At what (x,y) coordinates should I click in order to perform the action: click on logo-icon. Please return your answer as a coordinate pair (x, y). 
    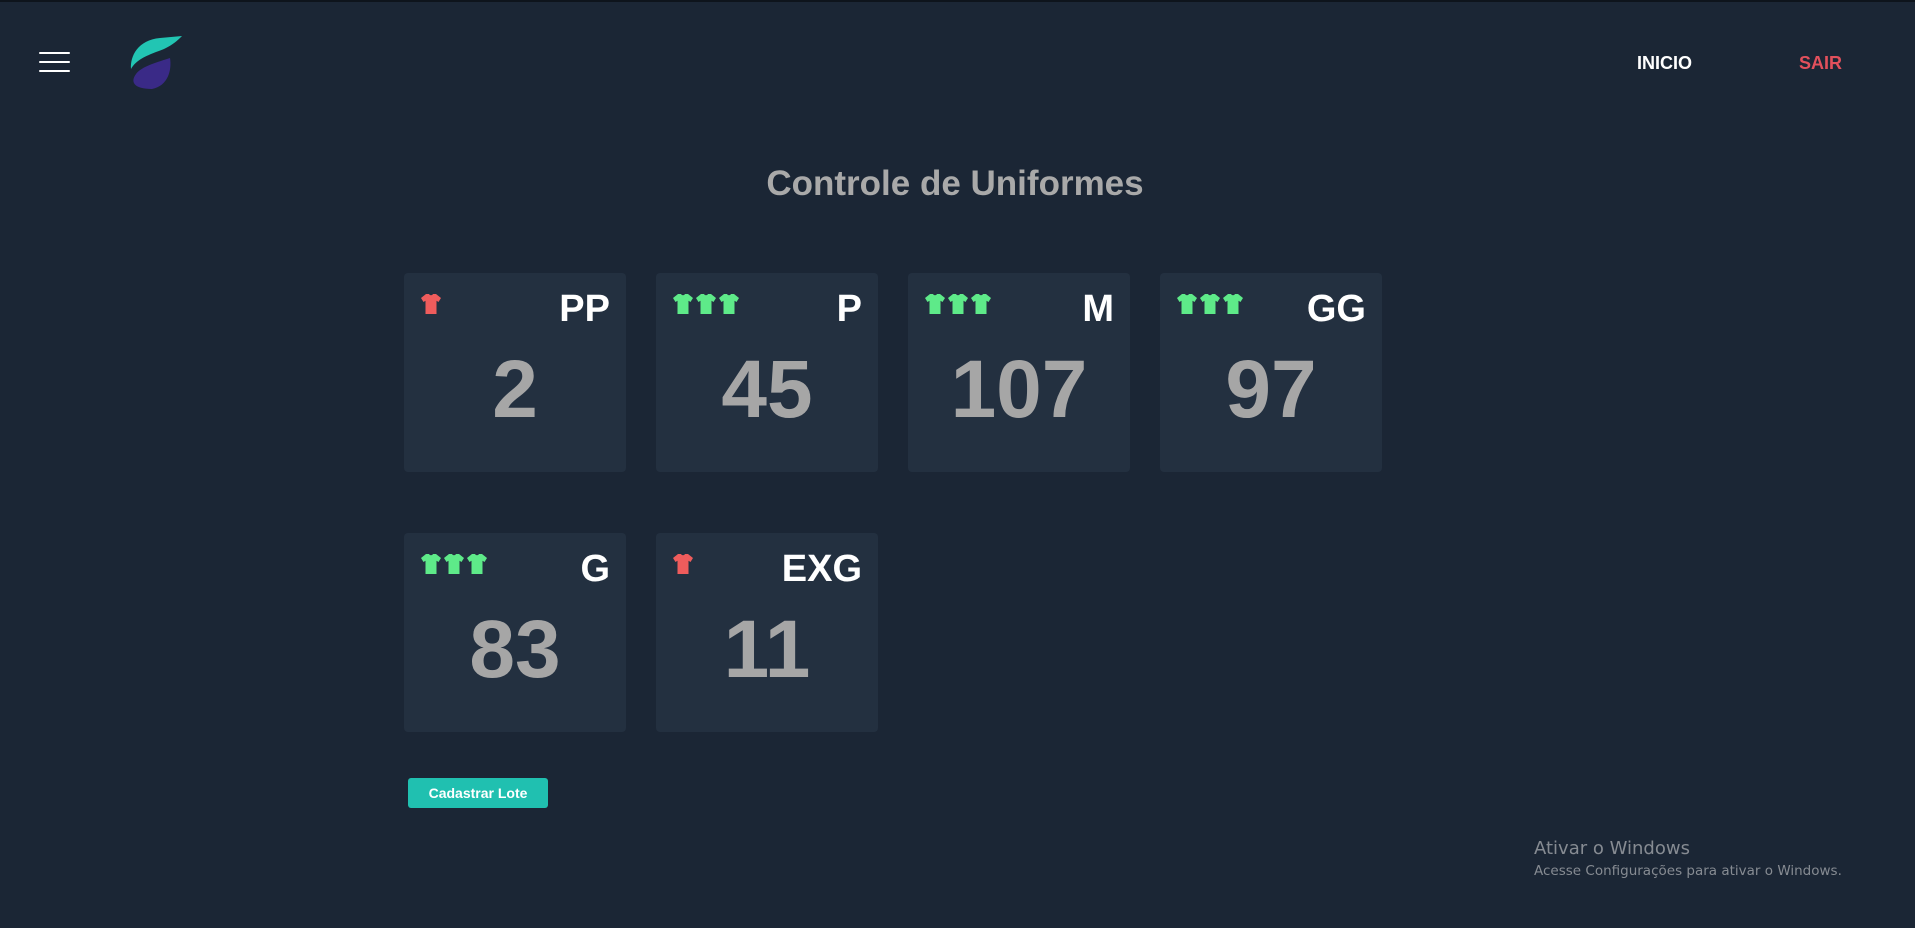
    Looking at the image, I should click on (156, 62).